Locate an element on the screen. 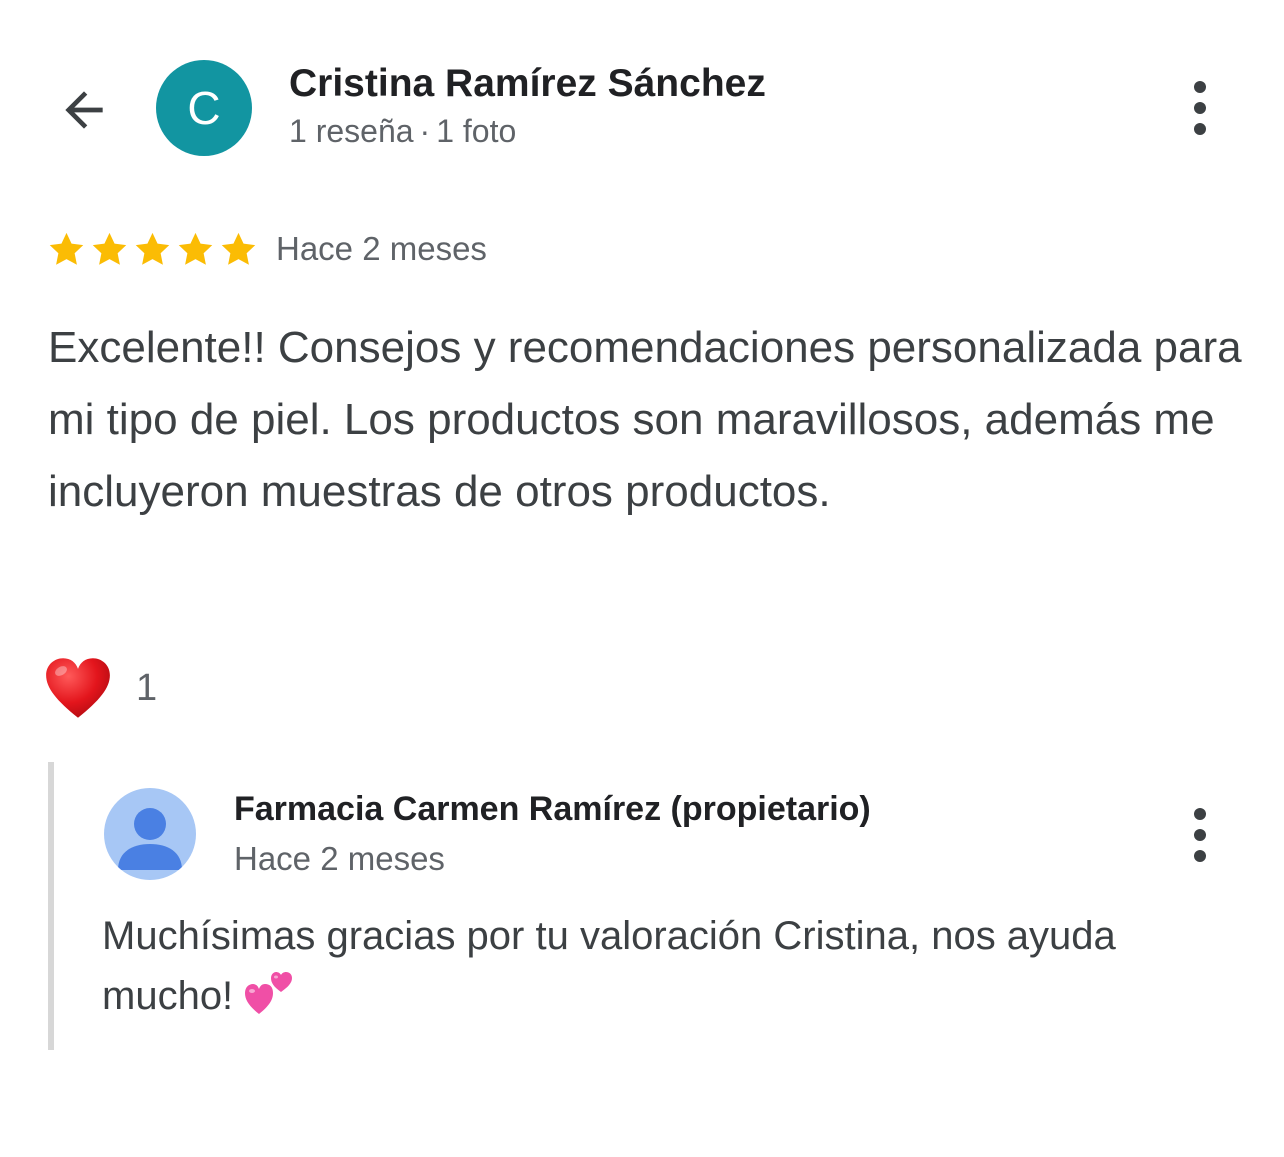  reviews-count: 1 reseña is located at coordinates (351, 131).